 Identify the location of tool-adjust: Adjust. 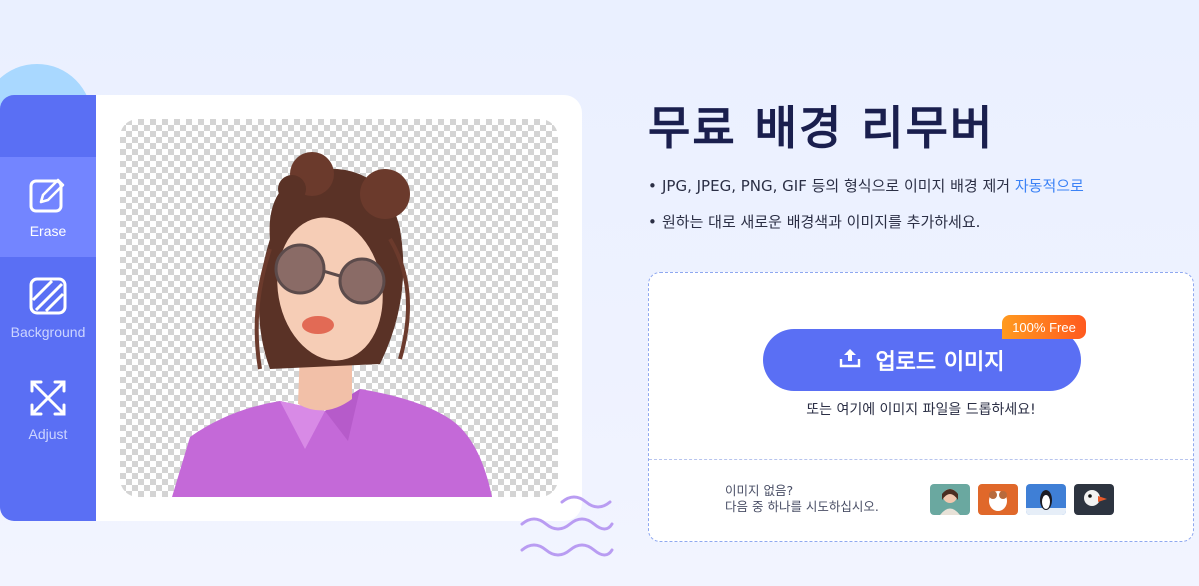
(48, 410).